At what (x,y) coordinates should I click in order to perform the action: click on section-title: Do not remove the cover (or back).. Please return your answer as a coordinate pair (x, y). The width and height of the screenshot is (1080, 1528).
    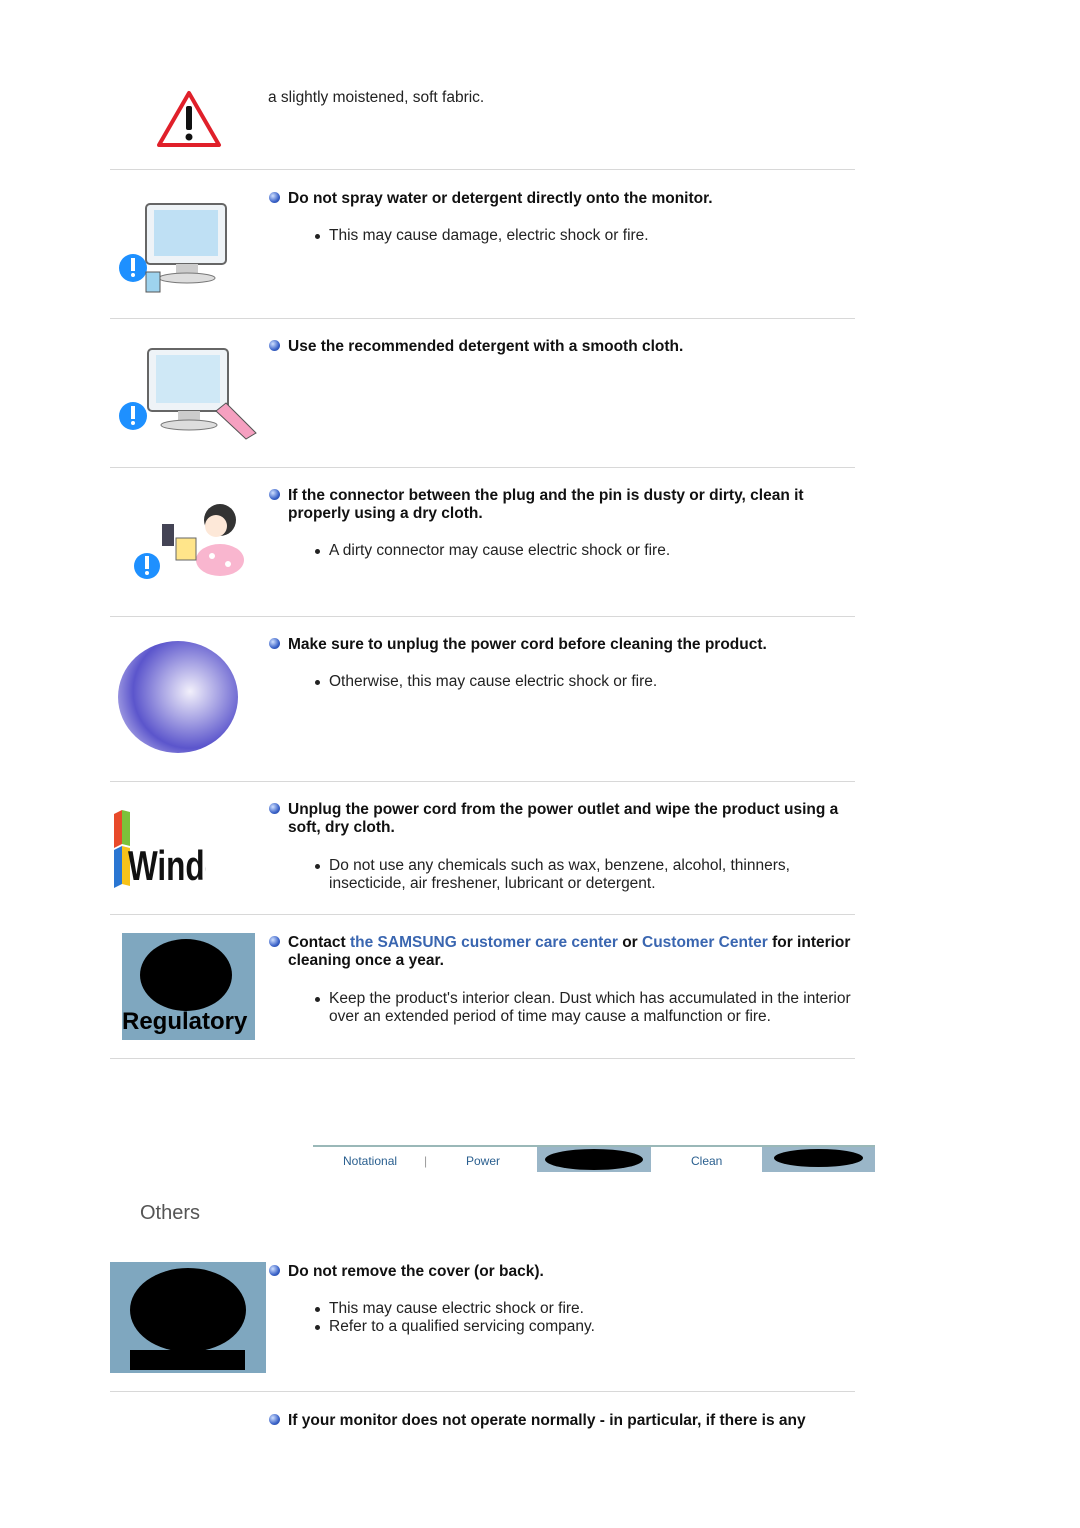
    Looking at the image, I should click on (568, 1272).